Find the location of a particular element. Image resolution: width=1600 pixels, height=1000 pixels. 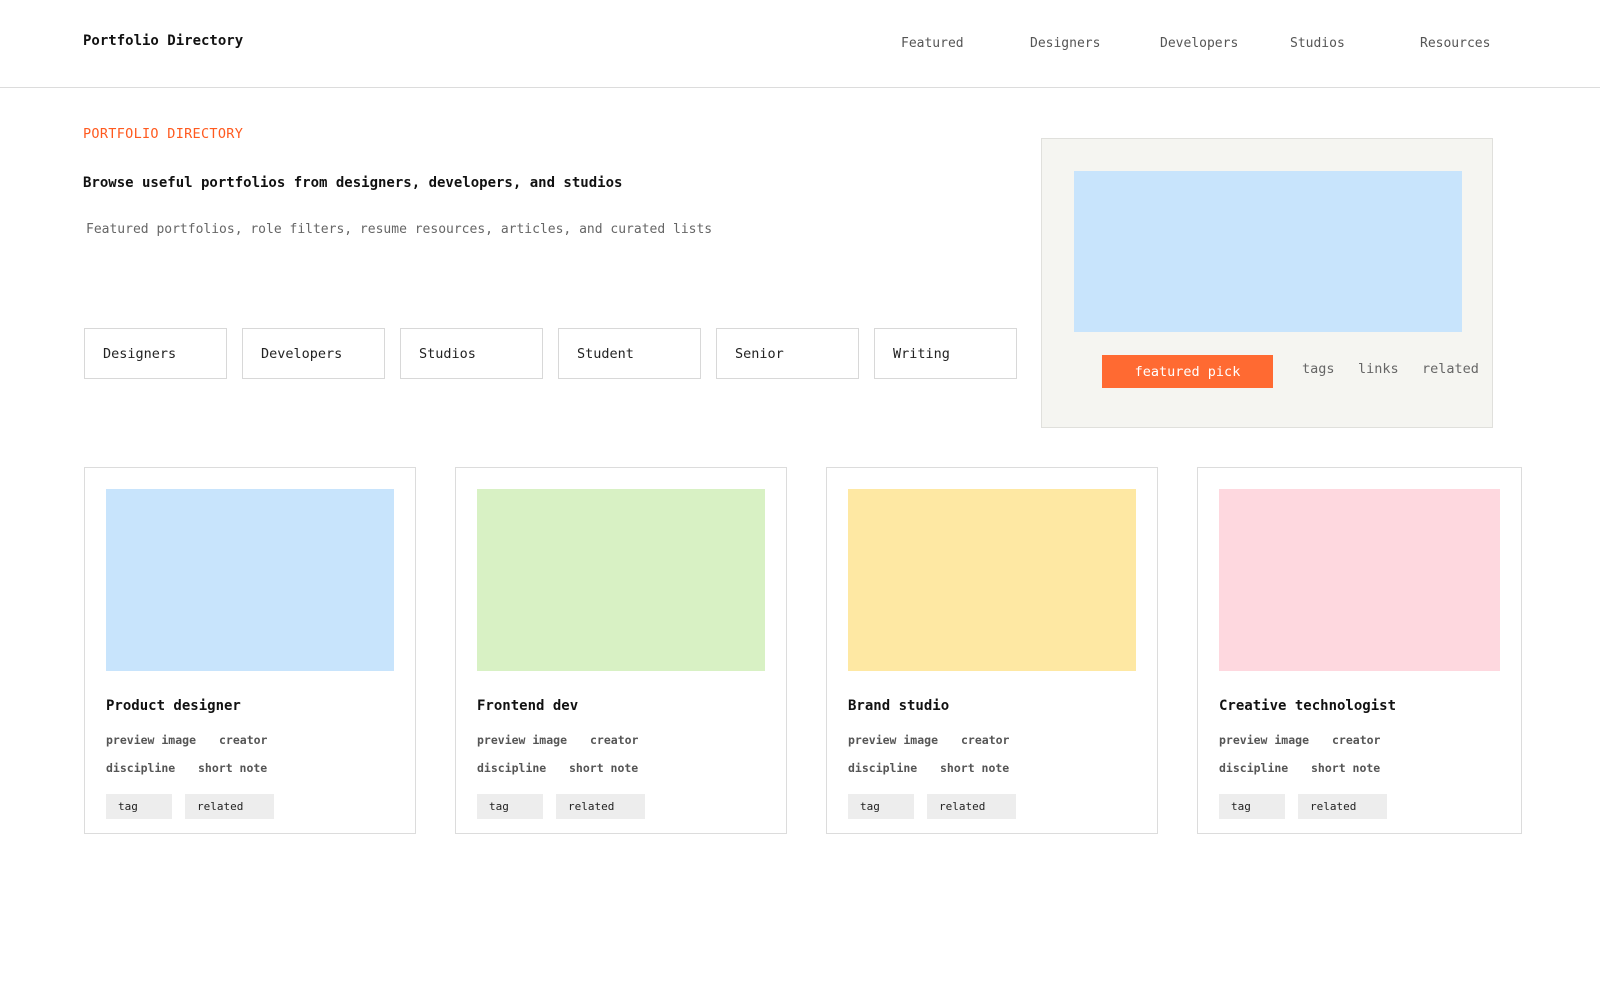

featured-pick-button: featured pick is located at coordinates (1187, 371).